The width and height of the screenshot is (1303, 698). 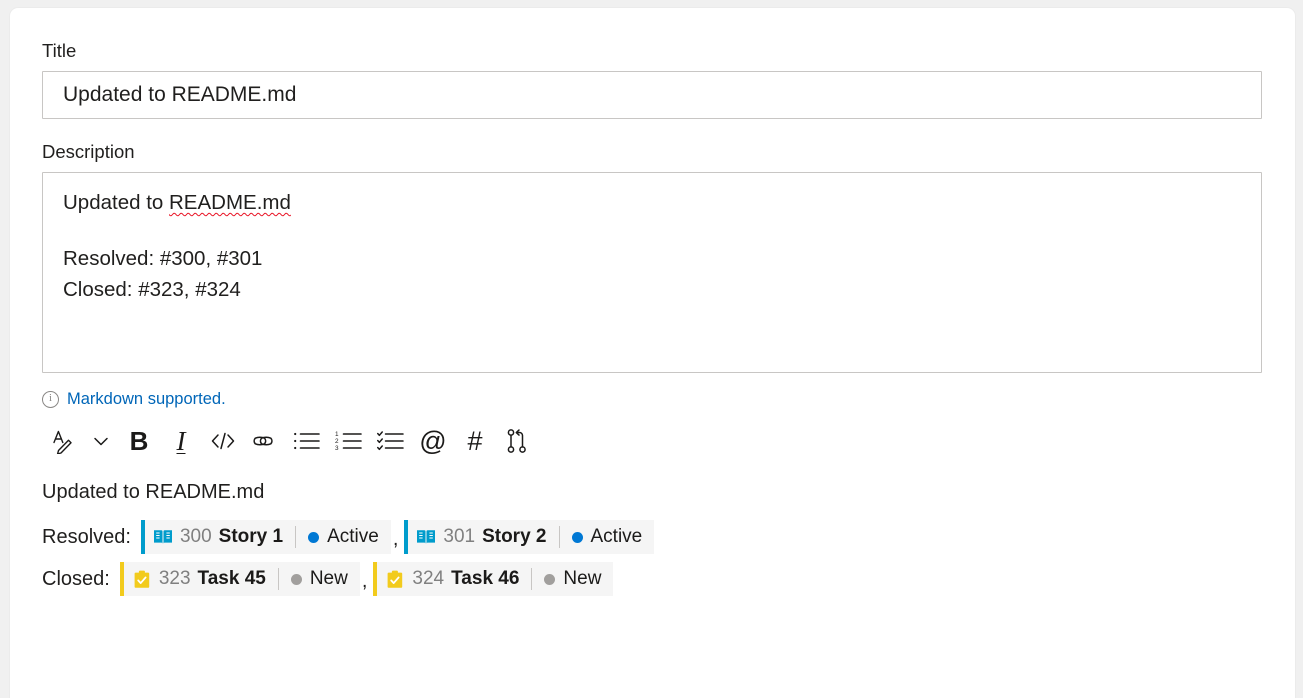 I want to click on code-icon, so click(x=223, y=441).